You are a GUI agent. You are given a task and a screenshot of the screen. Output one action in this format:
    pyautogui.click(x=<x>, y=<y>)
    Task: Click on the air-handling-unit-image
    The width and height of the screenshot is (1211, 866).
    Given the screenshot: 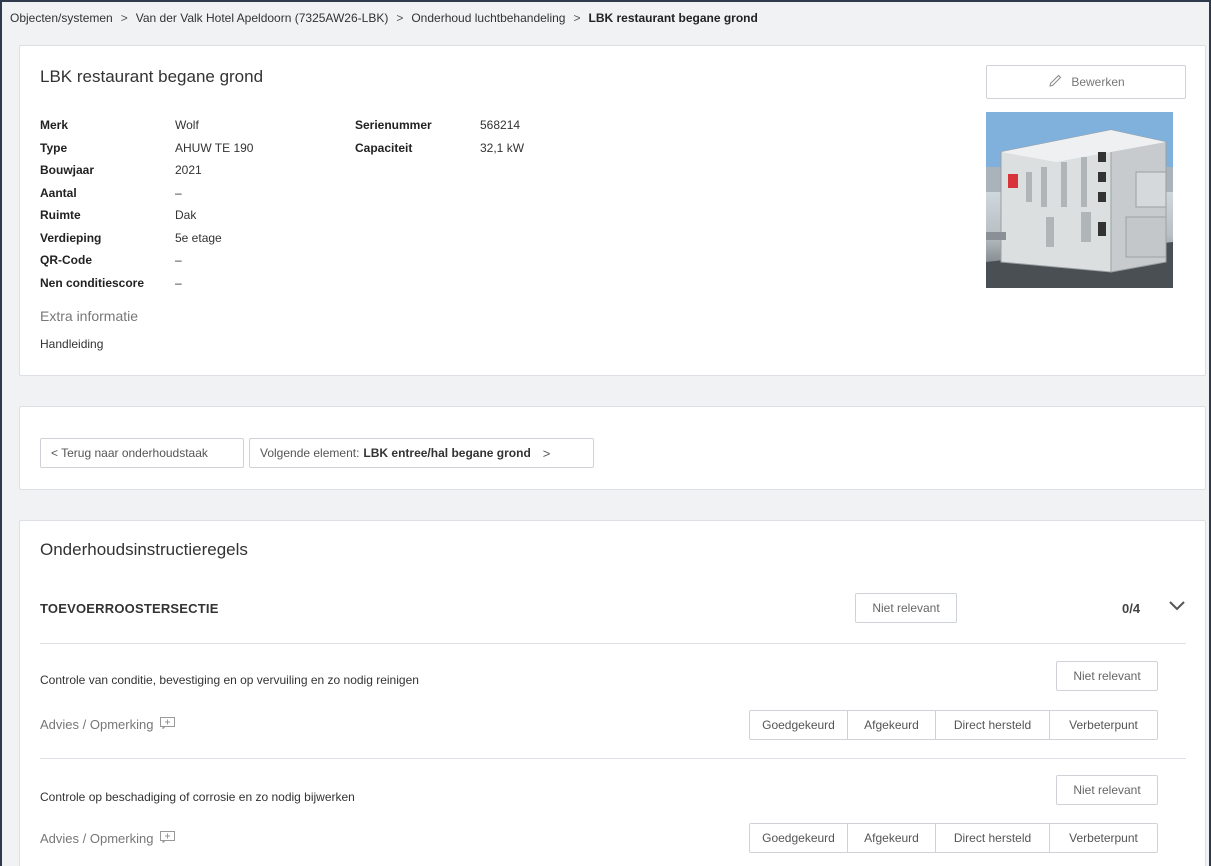 What is the action you would take?
    pyautogui.click(x=1079, y=200)
    